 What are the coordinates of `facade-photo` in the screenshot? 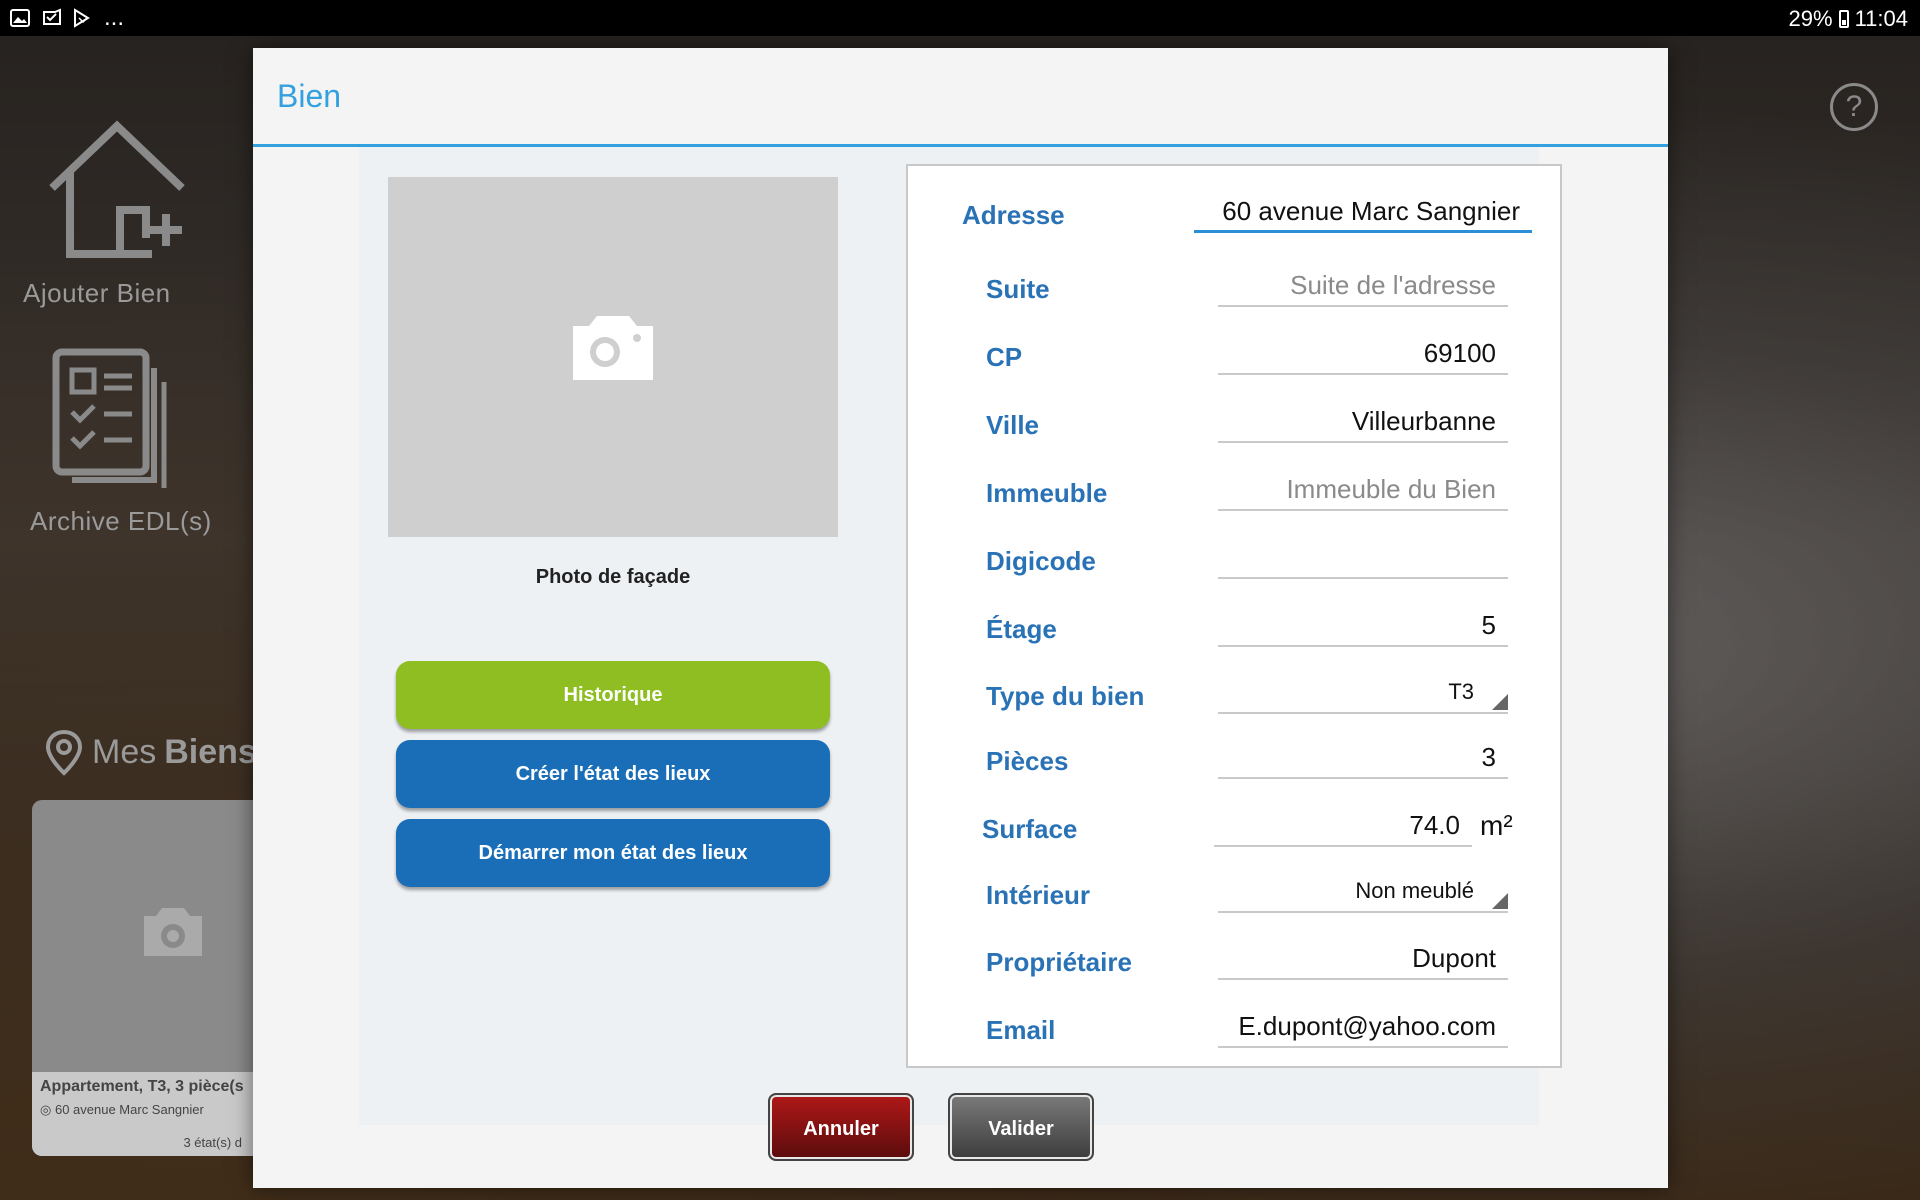 It's located at (613, 357).